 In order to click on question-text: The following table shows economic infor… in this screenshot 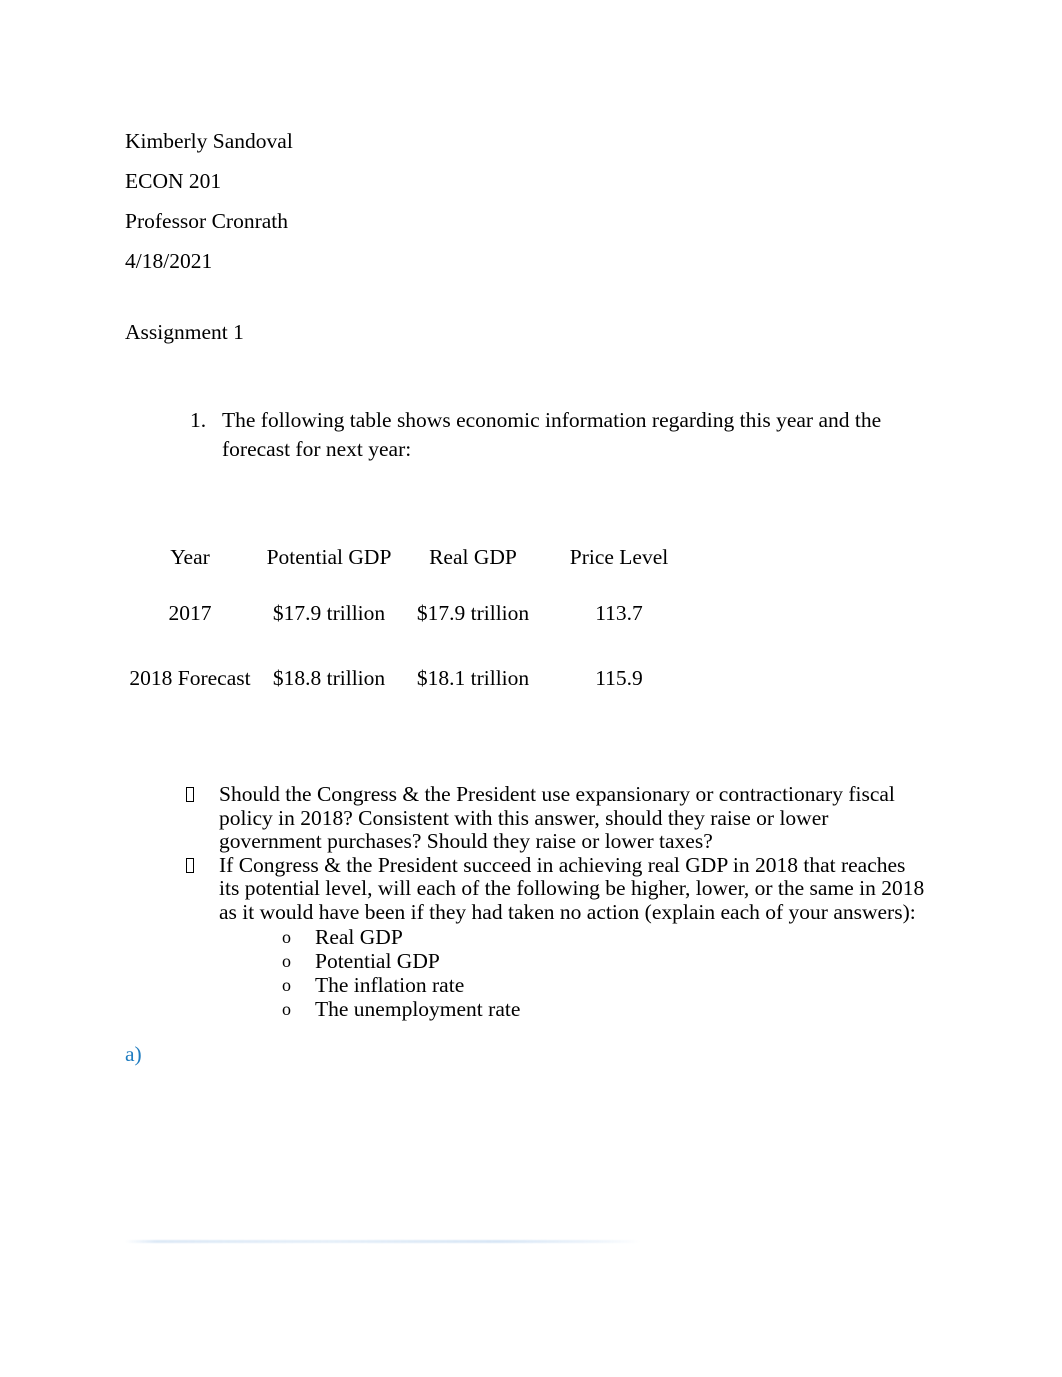, I will do `click(552, 434)`.